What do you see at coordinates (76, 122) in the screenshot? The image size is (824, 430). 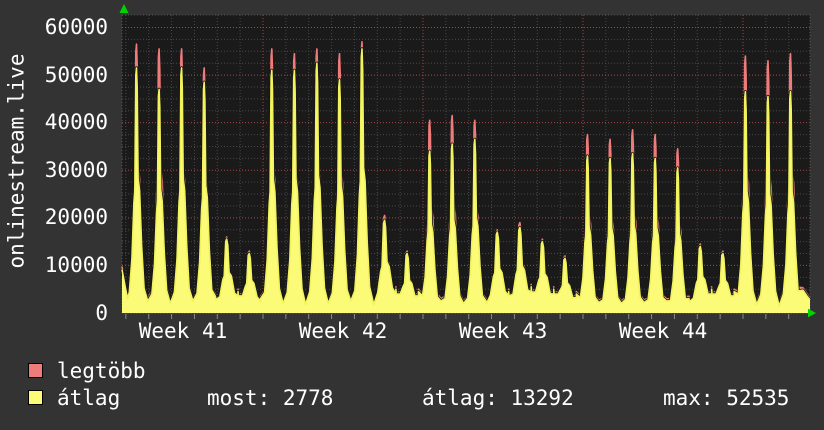 I see `y-tick-label: 40000` at bounding box center [76, 122].